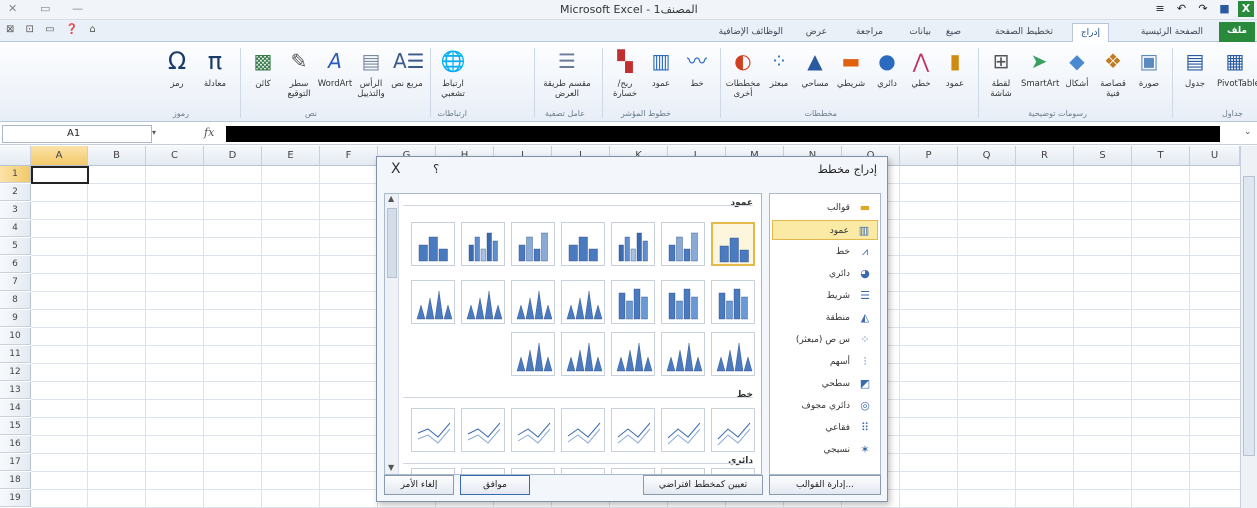 Image resolution: width=1257 pixels, height=508 pixels. Describe the element at coordinates (1215, 156) in the screenshot. I see `column-header: U` at that location.